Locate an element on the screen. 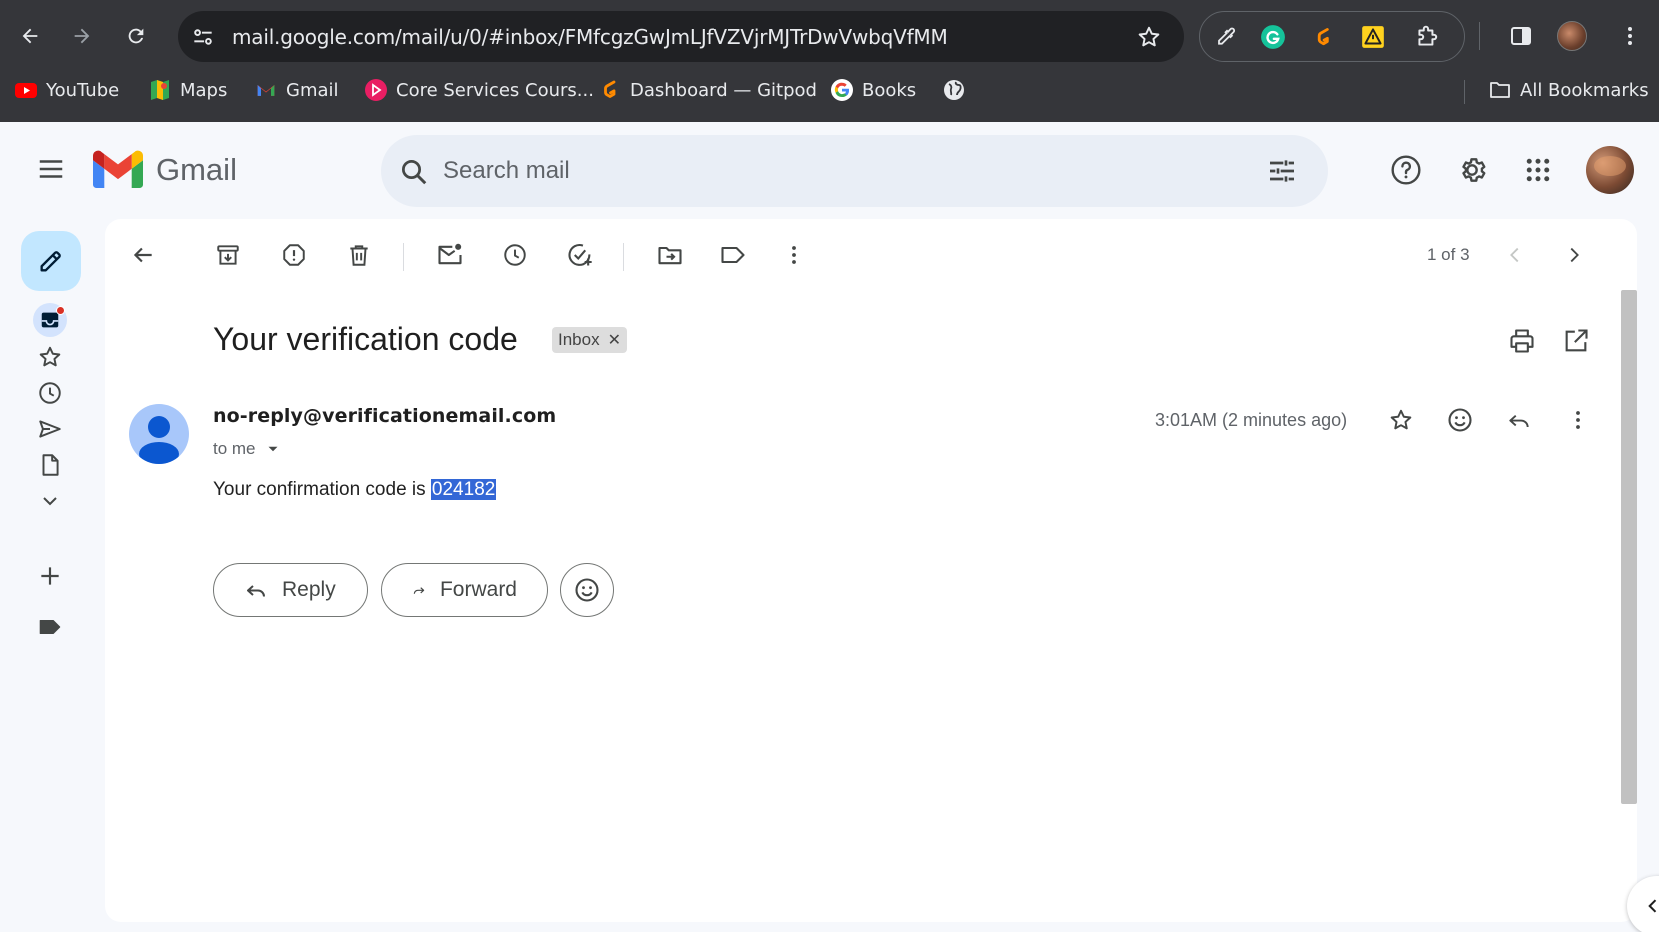 This screenshot has width=1659, height=932. globe-icon is located at coordinates (954, 90).